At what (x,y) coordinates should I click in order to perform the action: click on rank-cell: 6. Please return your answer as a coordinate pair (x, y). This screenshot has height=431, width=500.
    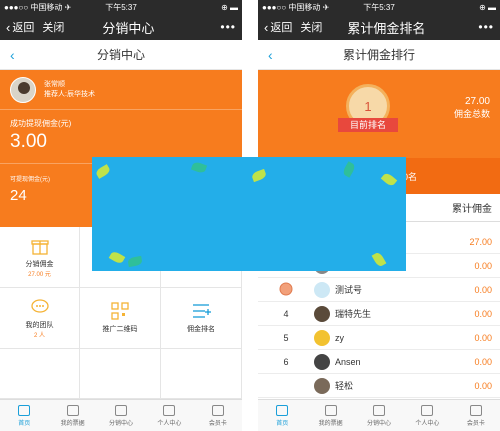
    Looking at the image, I should click on (286, 361).